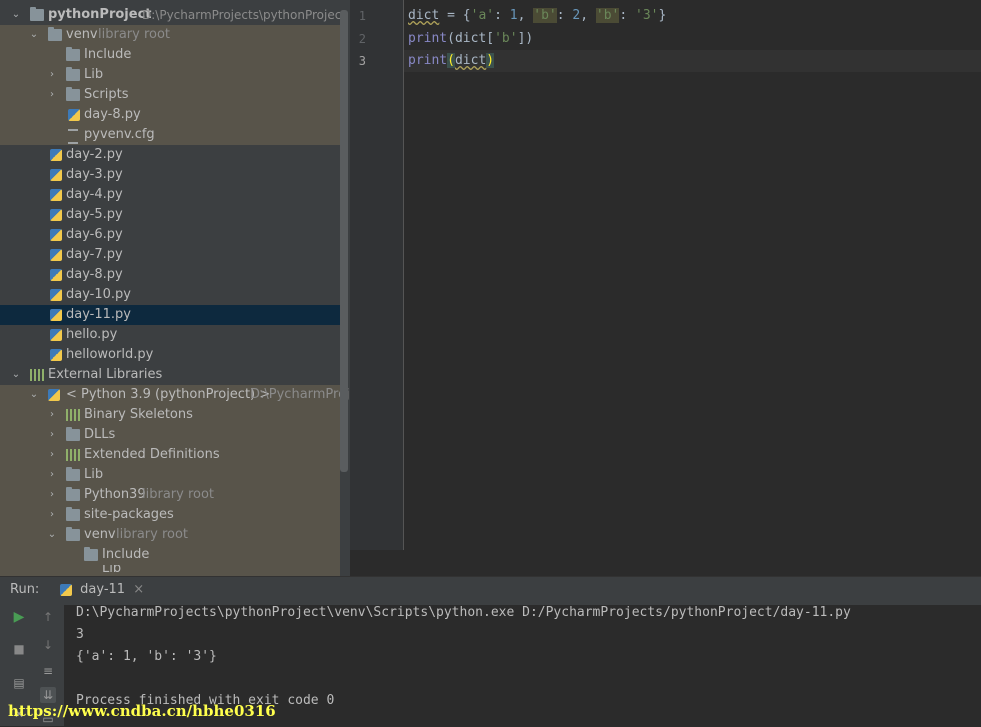 The image size is (981, 727). Describe the element at coordinates (48, 617) in the screenshot. I see `arrow-up-icon: ↑` at that location.